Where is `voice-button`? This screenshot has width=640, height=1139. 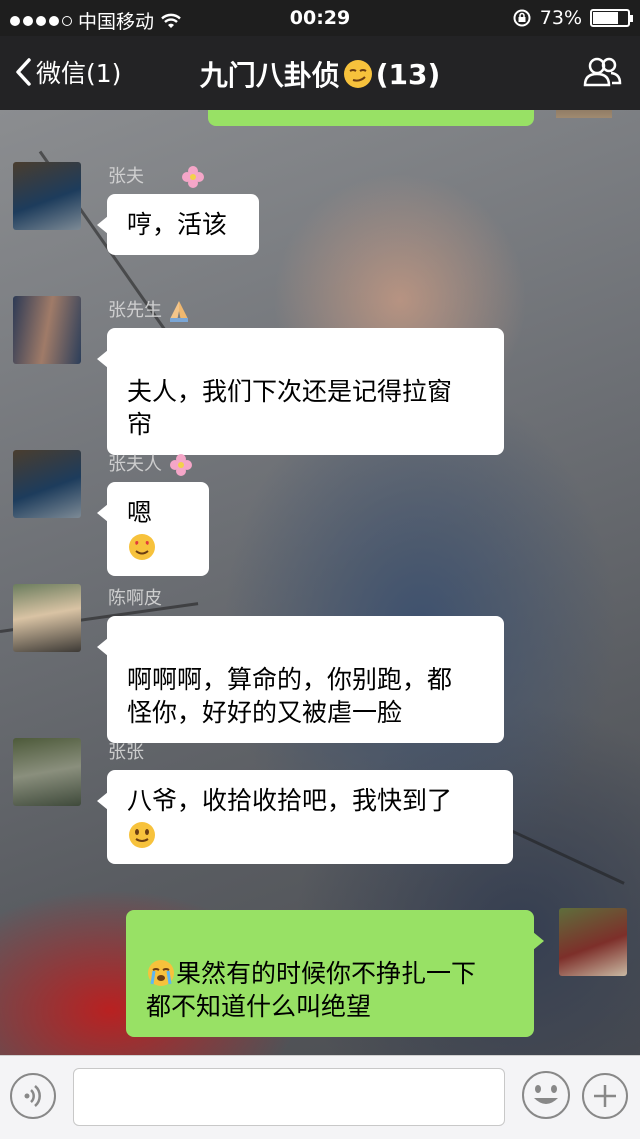 voice-button is located at coordinates (33, 1096).